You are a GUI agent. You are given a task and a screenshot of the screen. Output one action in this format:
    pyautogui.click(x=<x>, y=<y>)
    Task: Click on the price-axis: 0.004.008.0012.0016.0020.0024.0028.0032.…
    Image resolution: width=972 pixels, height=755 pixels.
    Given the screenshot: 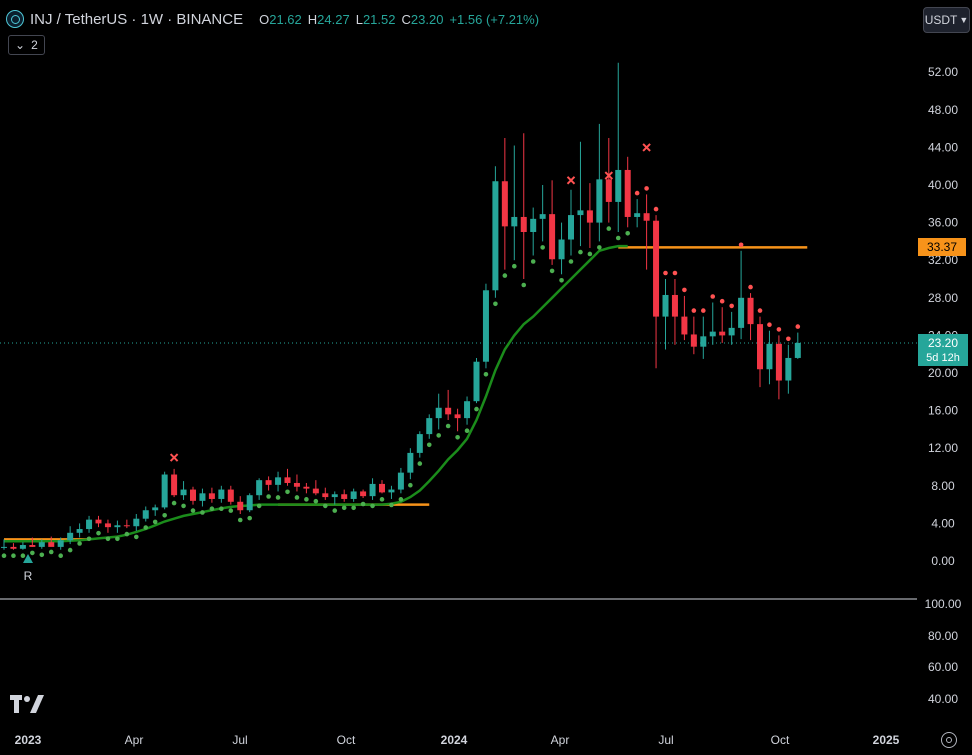 What is the action you would take?
    pyautogui.click(x=943, y=316)
    